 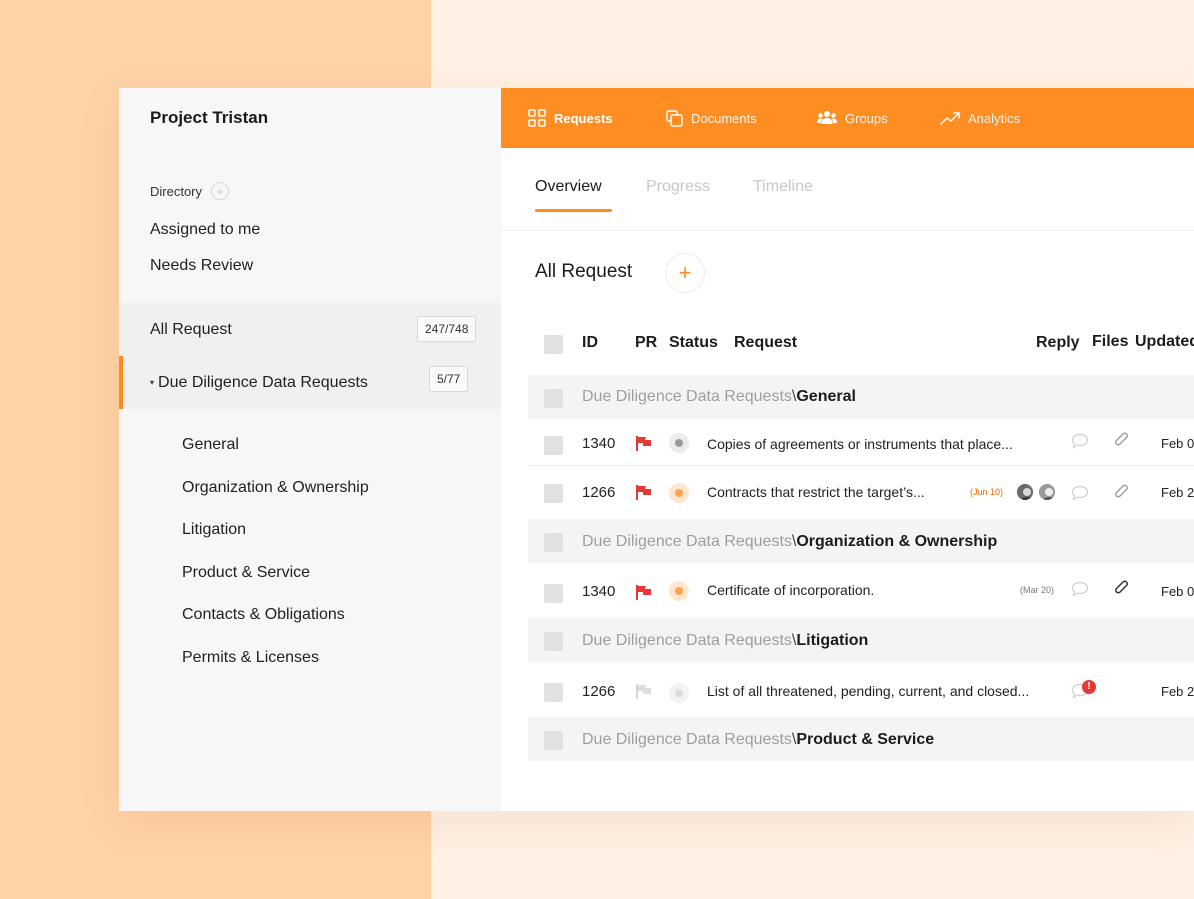 What do you see at coordinates (674, 118) in the screenshot?
I see `documents-icon` at bounding box center [674, 118].